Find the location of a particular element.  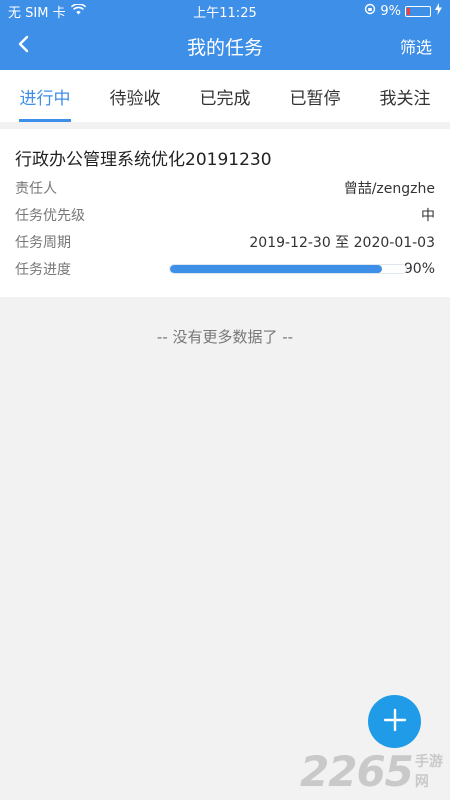

nav-bar: 我的任务 筛选 is located at coordinates (225, 46).